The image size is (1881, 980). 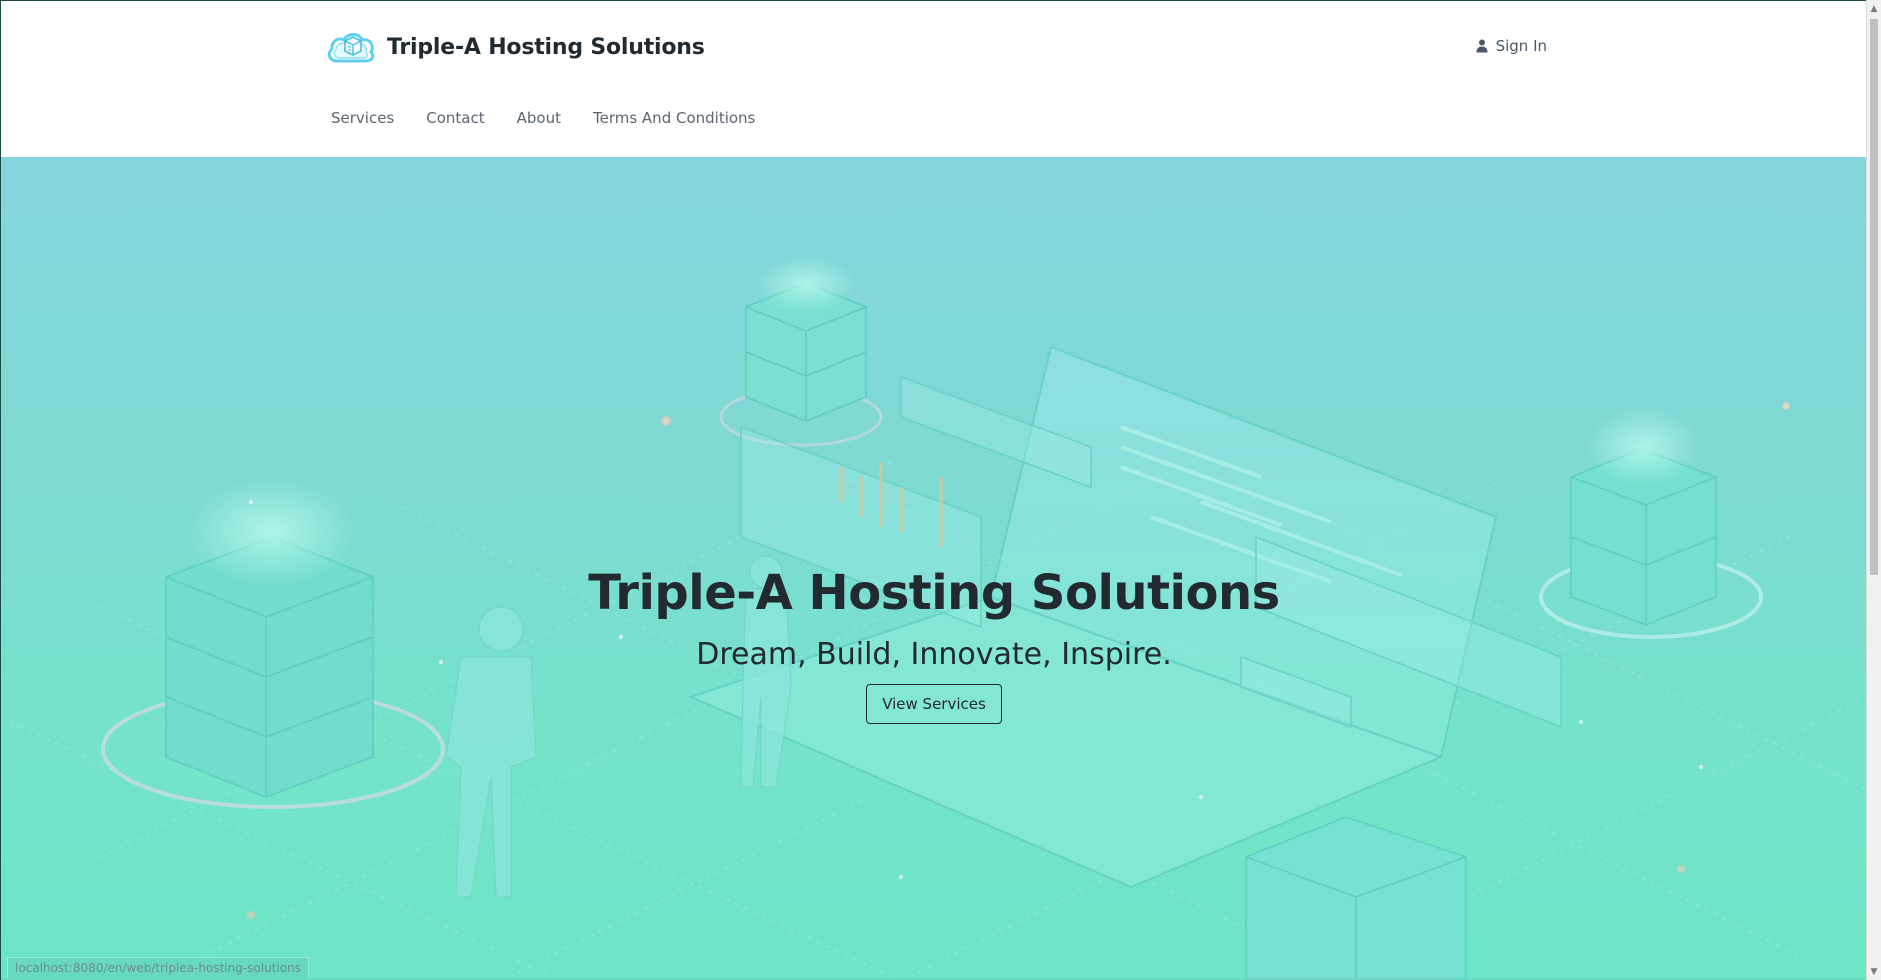 What do you see at coordinates (934, 593) in the screenshot?
I see `hero-title: Triple-A Hosting Solutions` at bounding box center [934, 593].